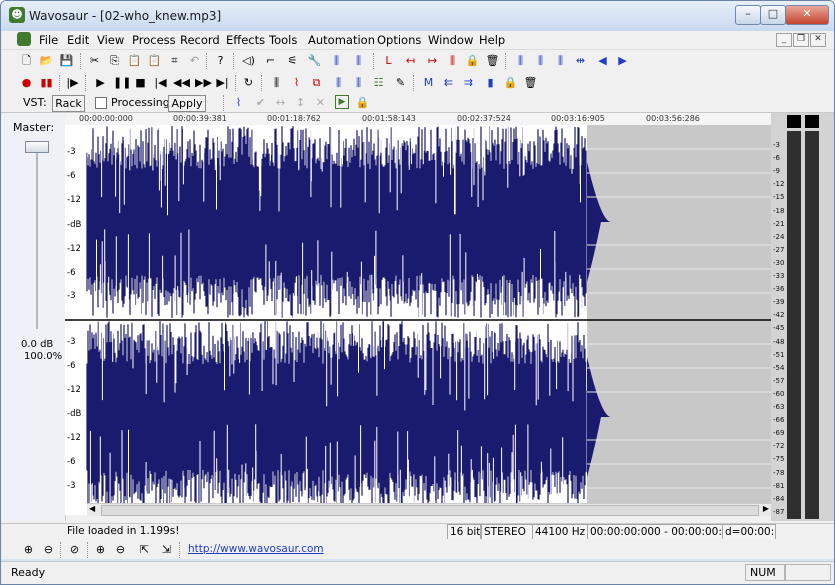 This screenshot has width=835, height=585. Describe the element at coordinates (468, 82) in the screenshot. I see `cue-right-icon: ⇉` at that location.